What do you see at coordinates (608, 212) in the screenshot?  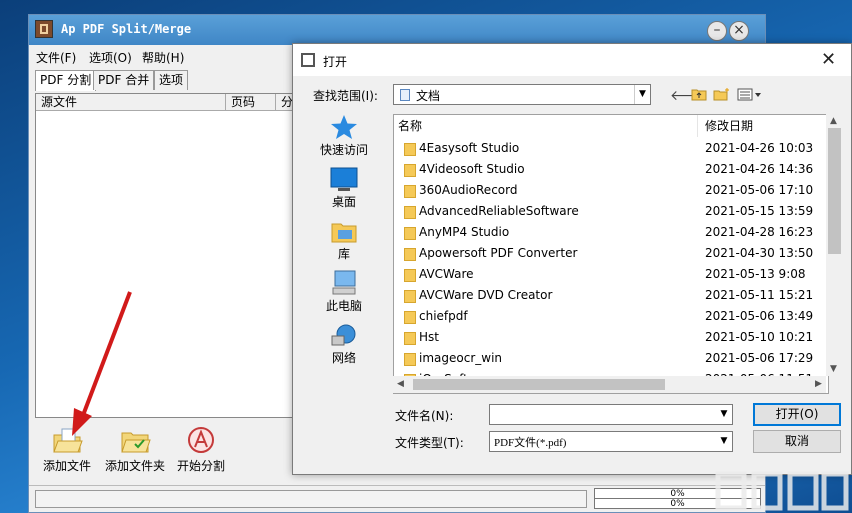 I see `file-row: AdvancedReliableSoftware 2021-05-15 13:59` at bounding box center [608, 212].